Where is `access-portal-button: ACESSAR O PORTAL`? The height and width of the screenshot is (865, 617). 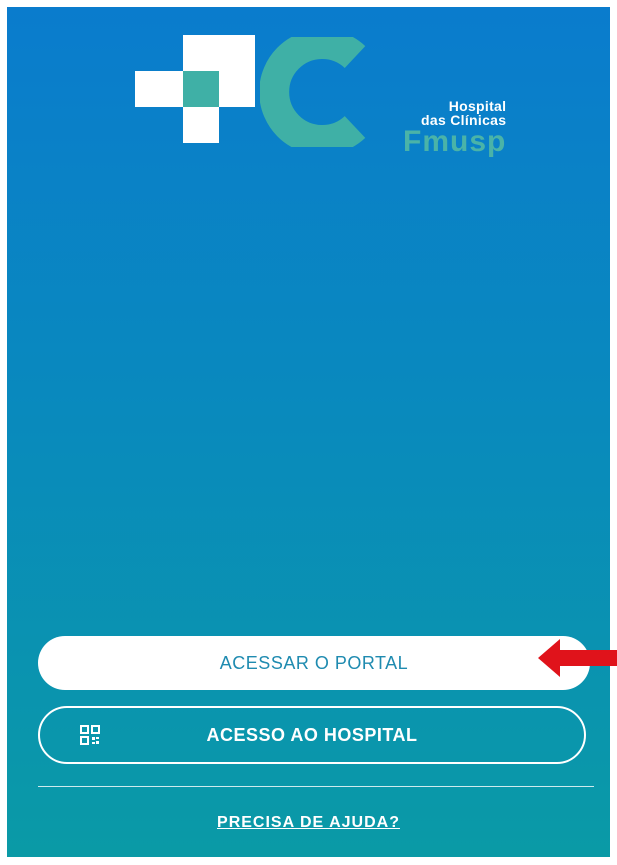 access-portal-button: ACESSAR O PORTAL is located at coordinates (314, 663).